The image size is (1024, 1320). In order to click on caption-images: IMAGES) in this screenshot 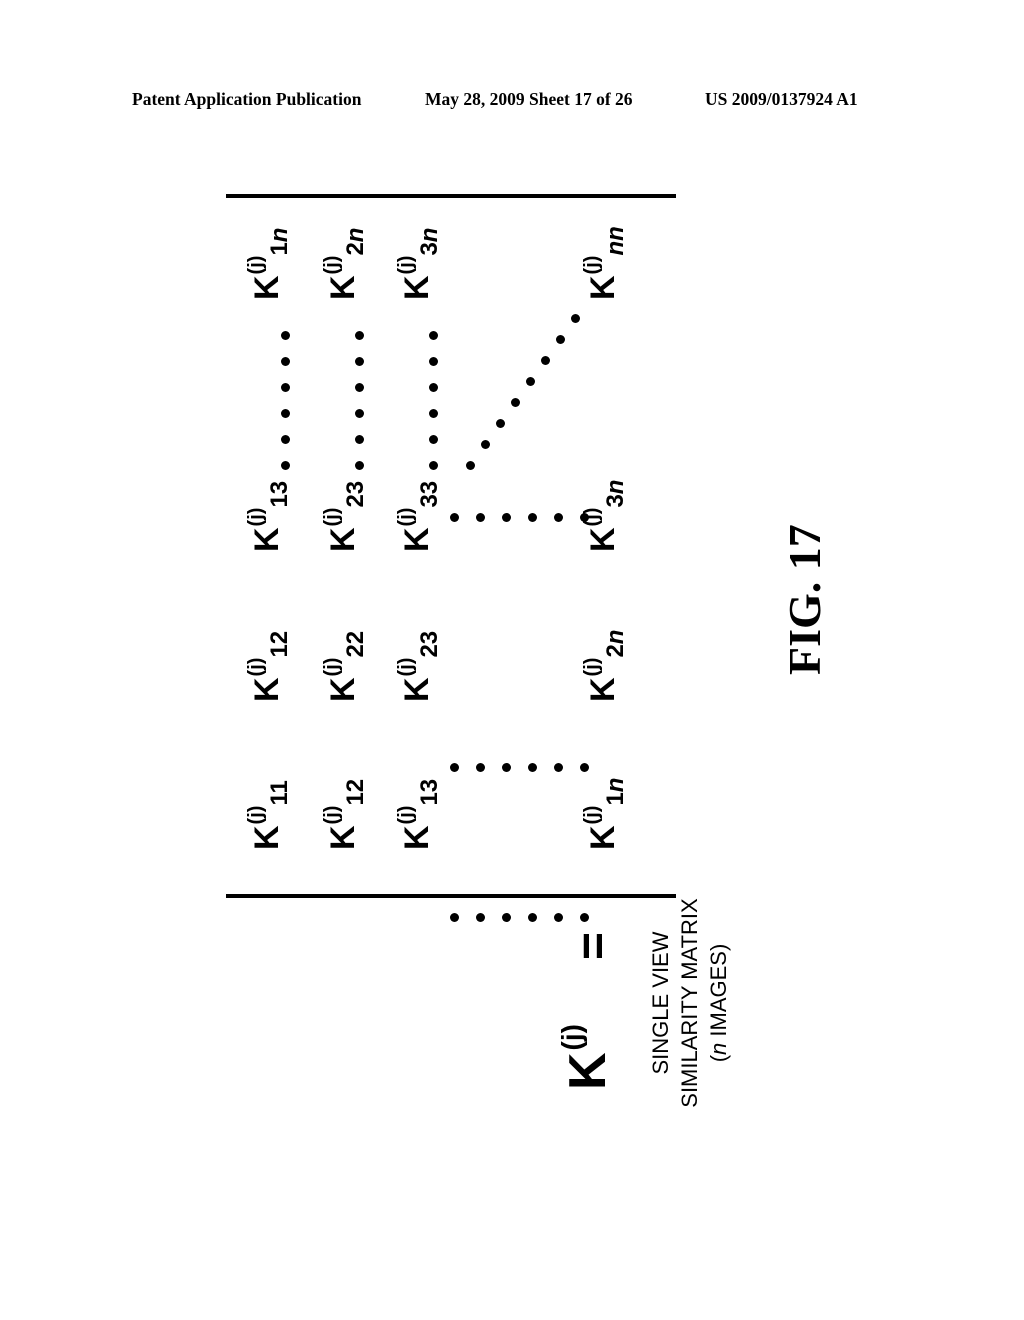, I will do `click(718, 993)`.